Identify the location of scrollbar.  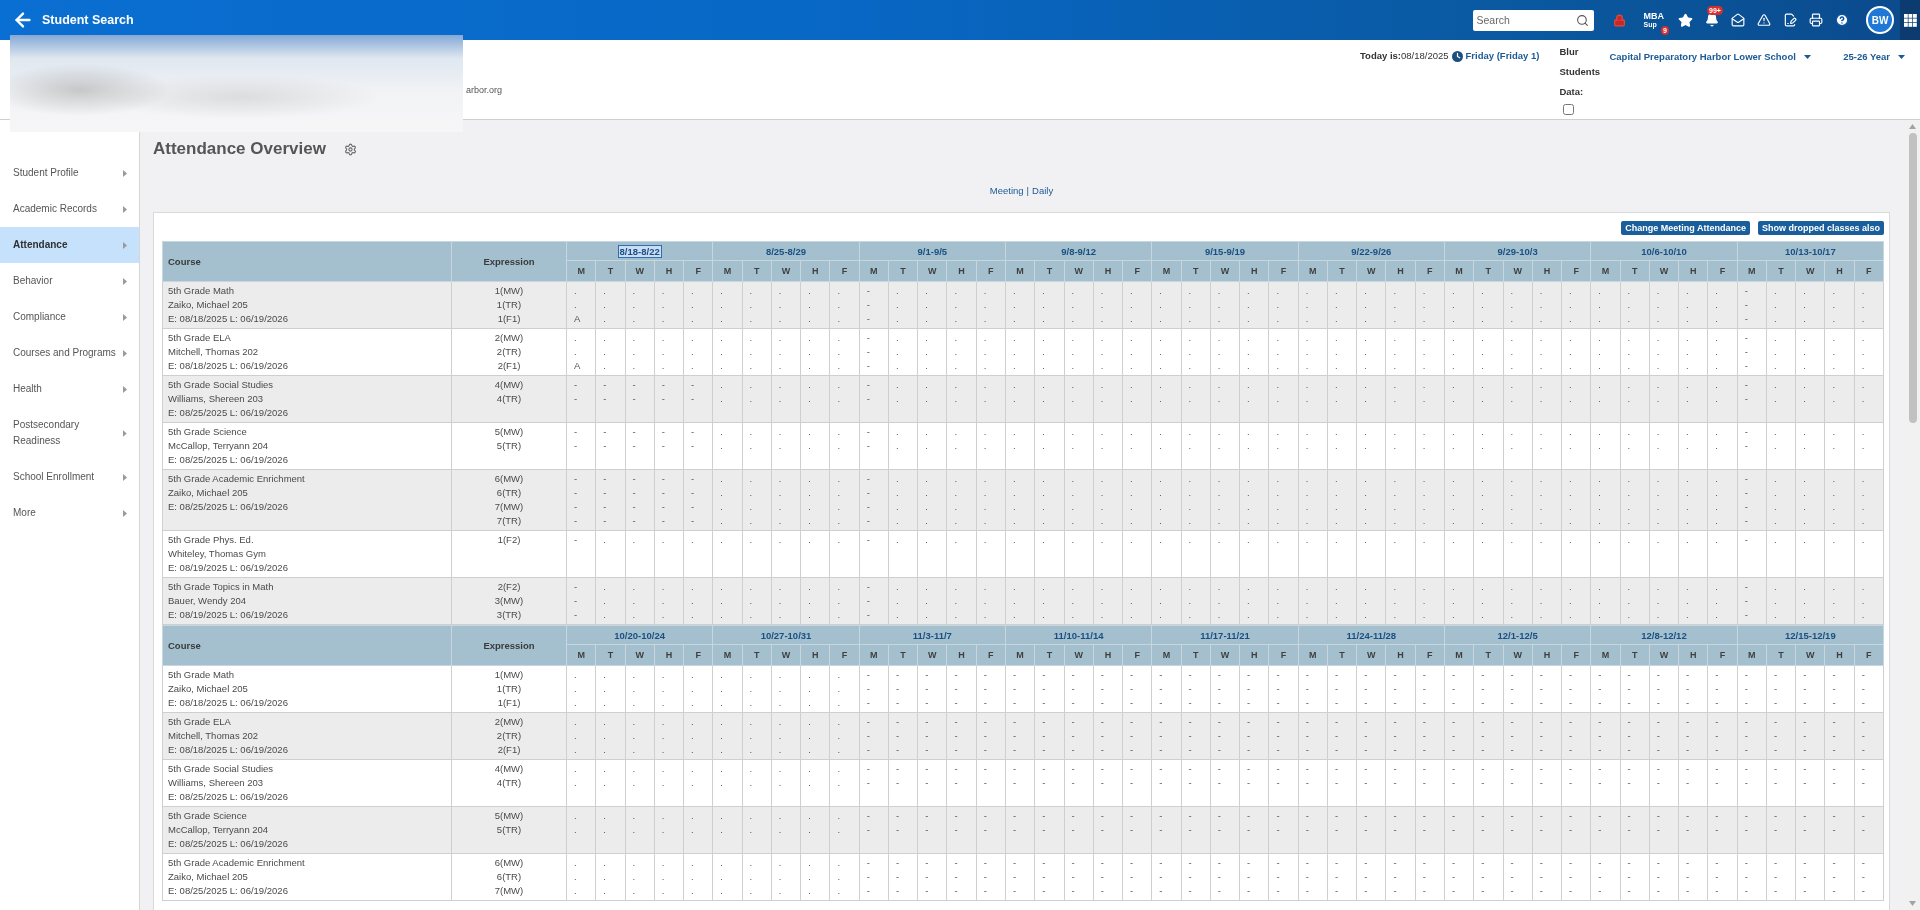
(1912, 515).